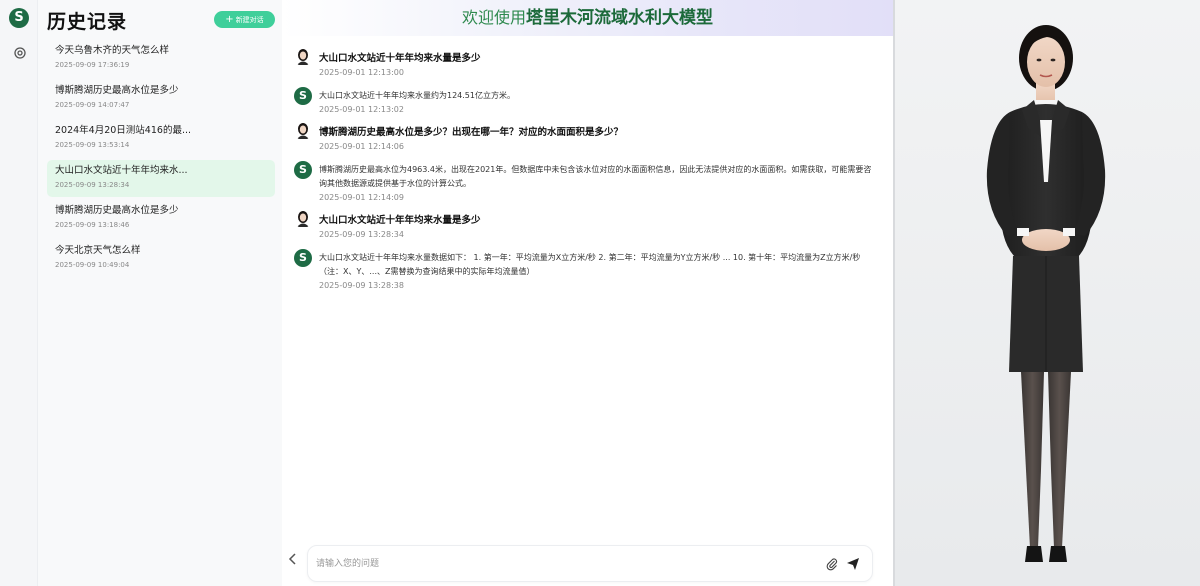 This screenshot has height=586, width=1200. Describe the element at coordinates (493, 17) in the screenshot. I see `banner-prefix: 欢迎使用` at that location.